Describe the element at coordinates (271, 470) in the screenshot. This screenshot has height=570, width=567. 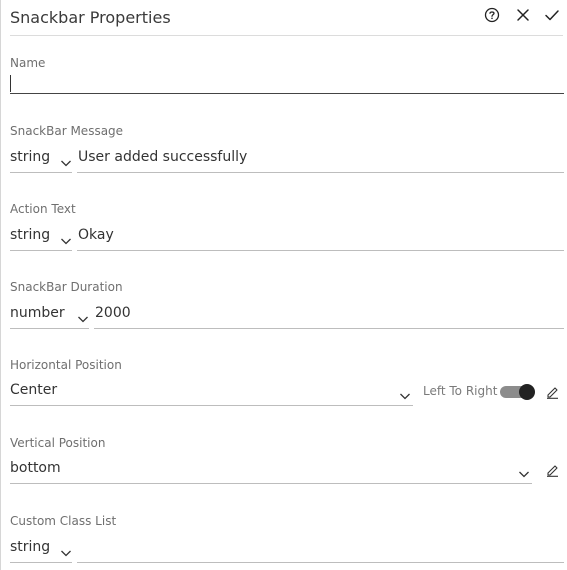
I see `vertical-position-select: bottom` at that location.